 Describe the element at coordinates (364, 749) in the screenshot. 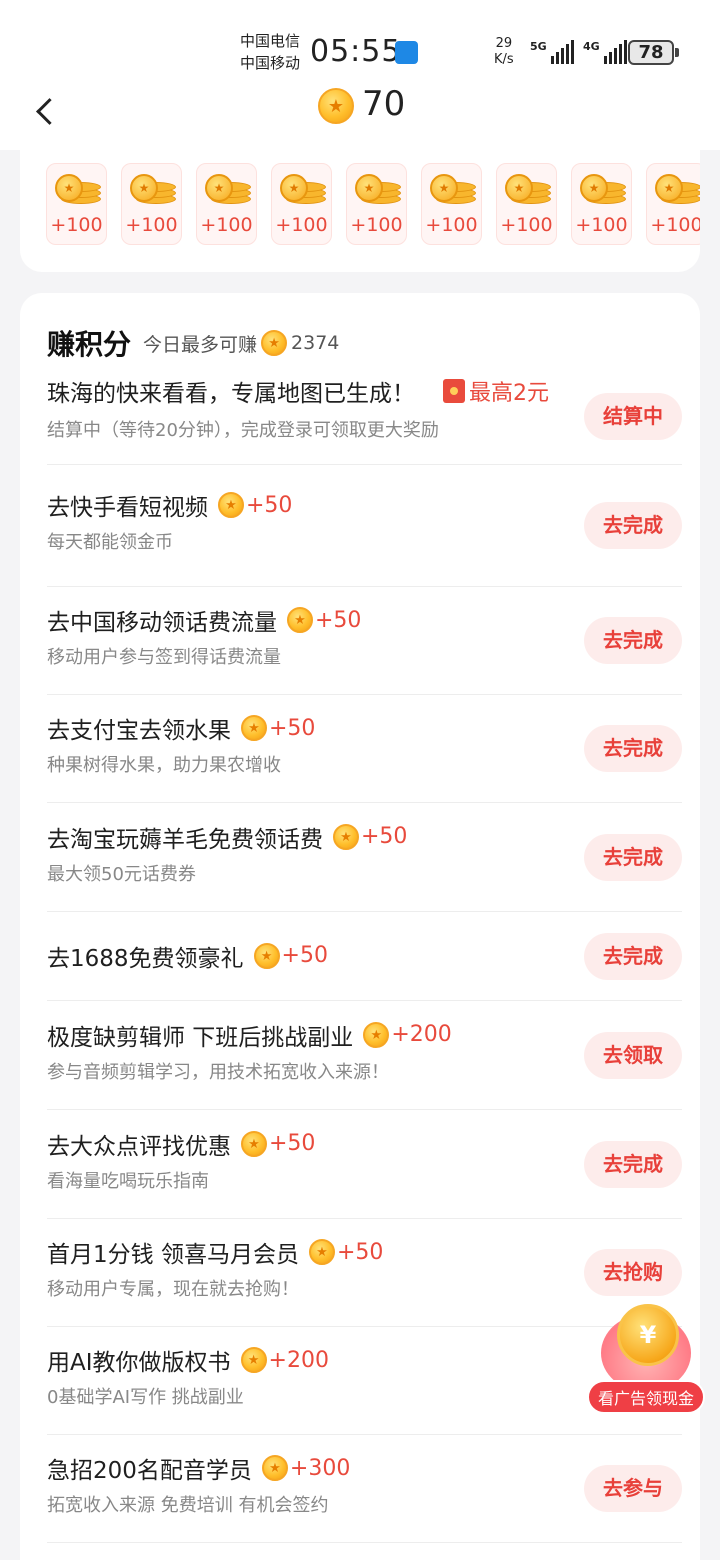

I see `task-row: 去支付宝去领水果 +50 种果树得水果，助力果农增收 去完成` at that location.